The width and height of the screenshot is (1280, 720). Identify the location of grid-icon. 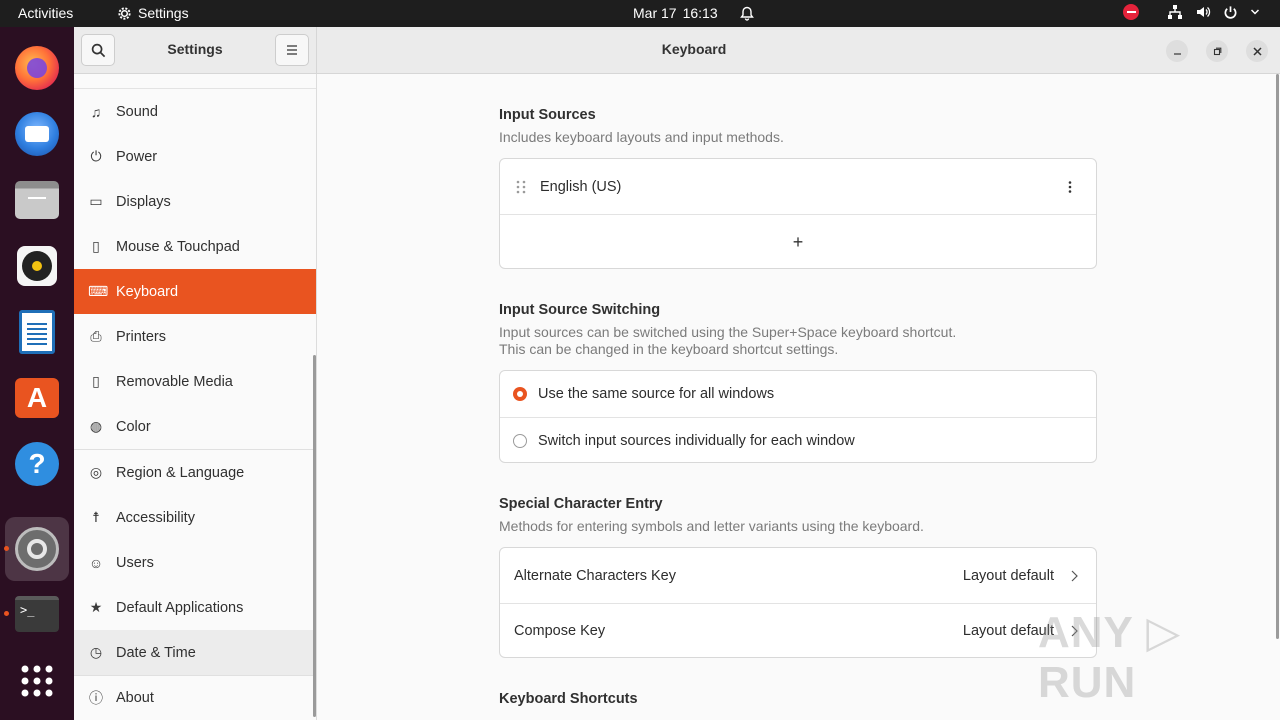
(37, 681).